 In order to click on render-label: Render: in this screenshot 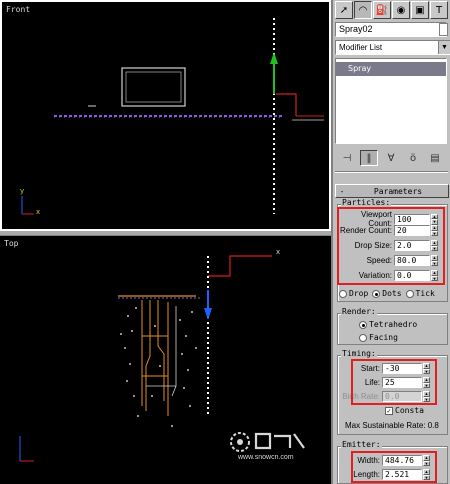, I will do `click(359, 311)`.